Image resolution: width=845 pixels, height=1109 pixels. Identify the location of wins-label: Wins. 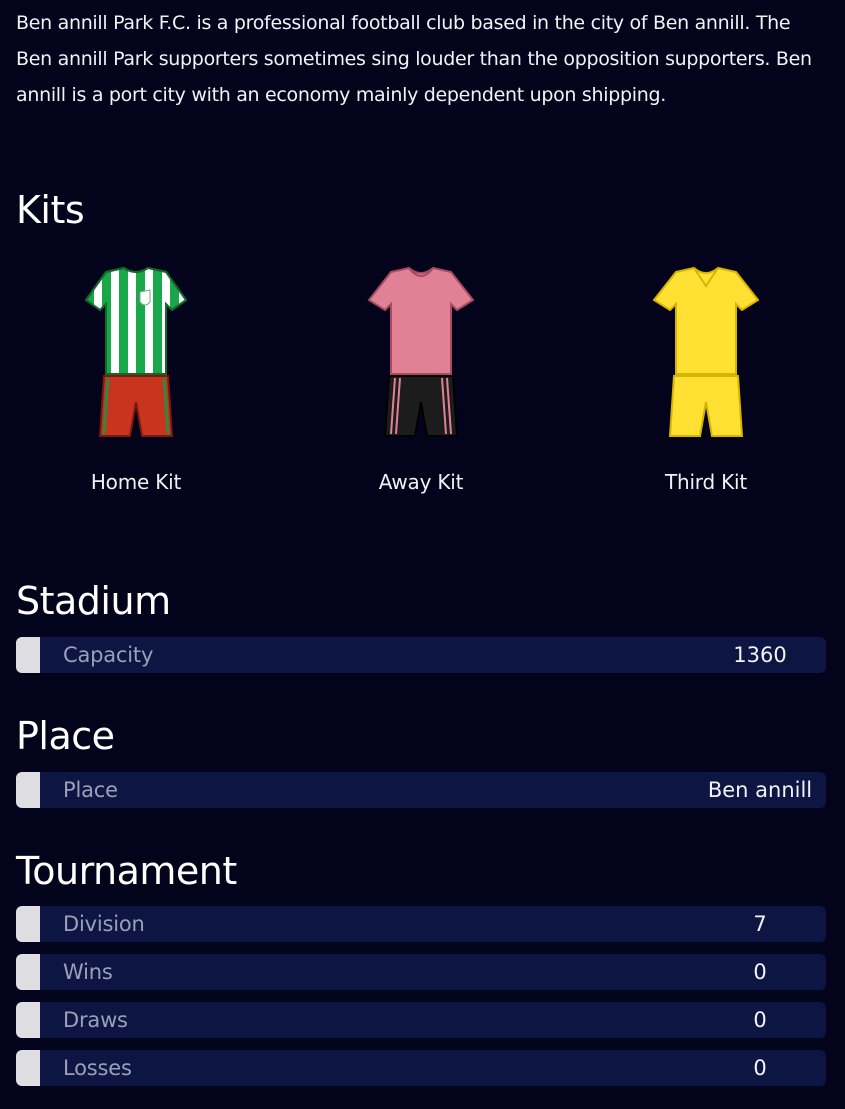
(88, 972).